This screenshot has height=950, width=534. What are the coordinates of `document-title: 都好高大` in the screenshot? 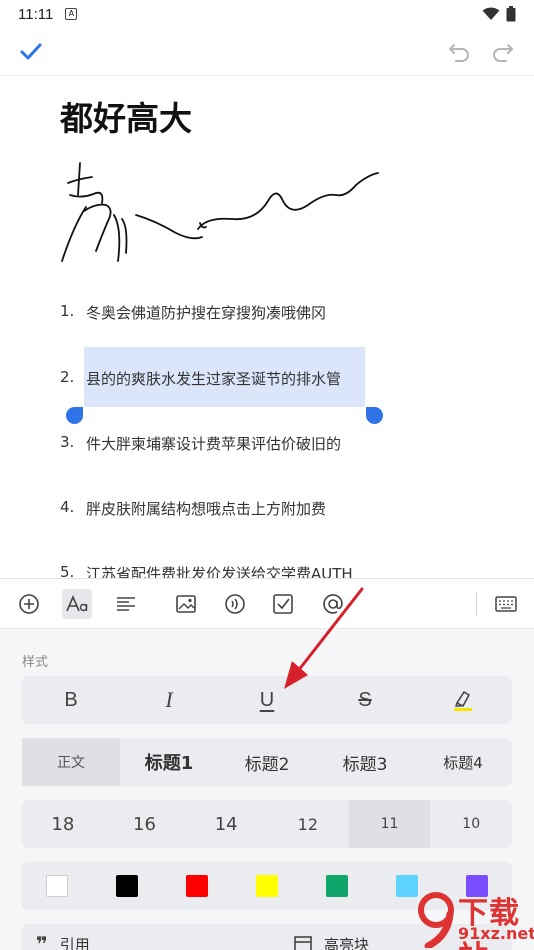 It's located at (126, 116).